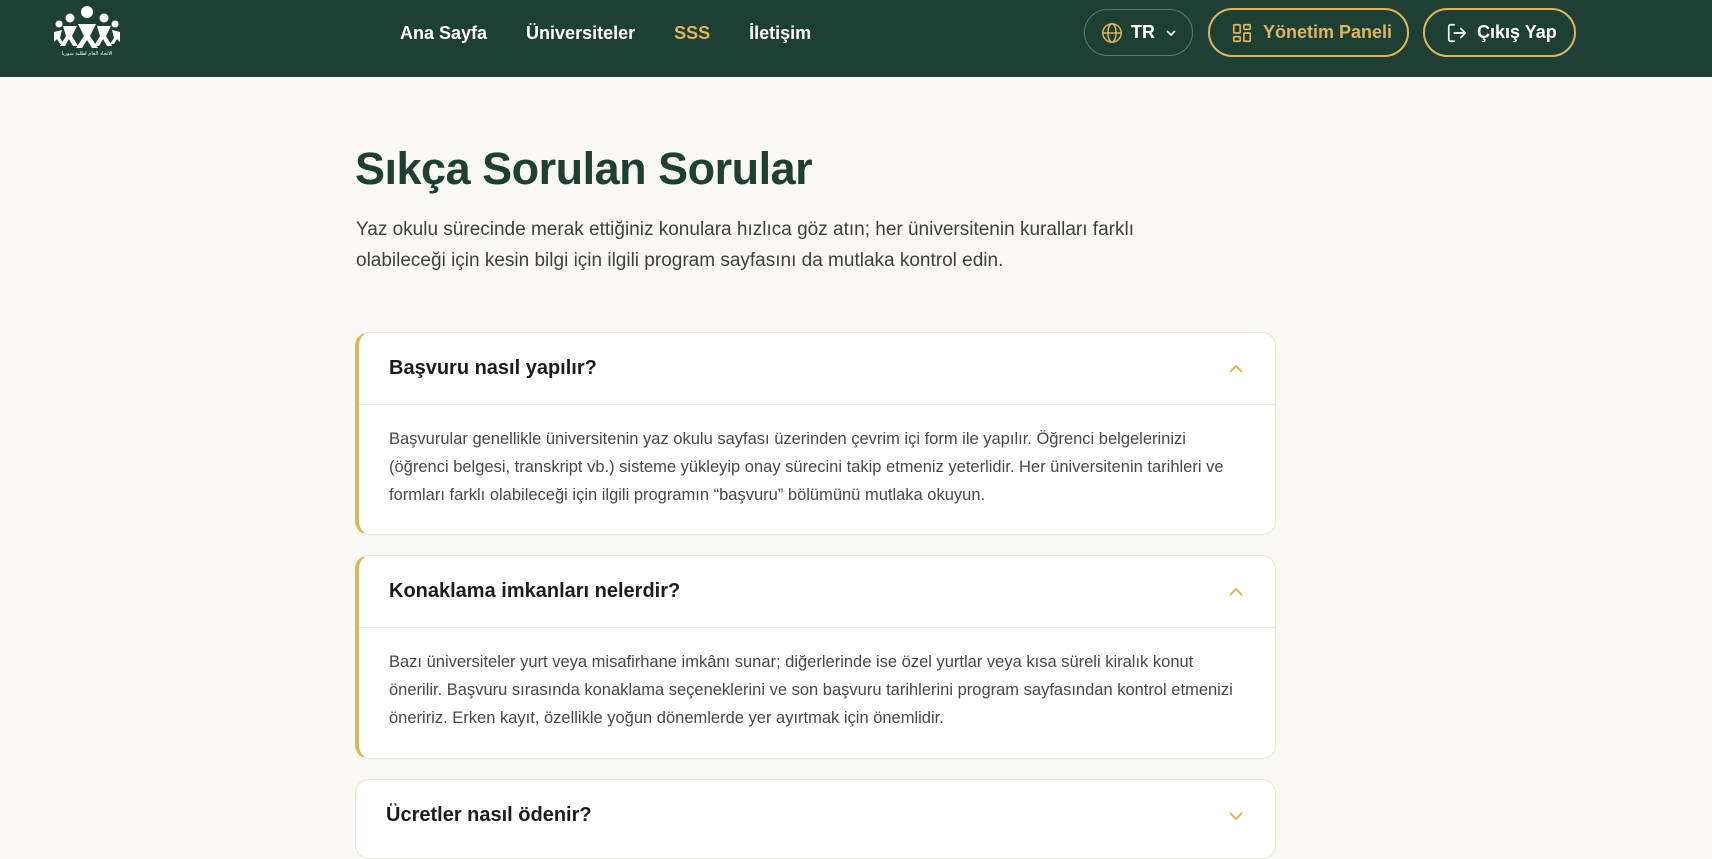 Image resolution: width=1712 pixels, height=859 pixels. I want to click on faq-question-toggle: Ücretler nasıl ödenir?, so click(815, 815).